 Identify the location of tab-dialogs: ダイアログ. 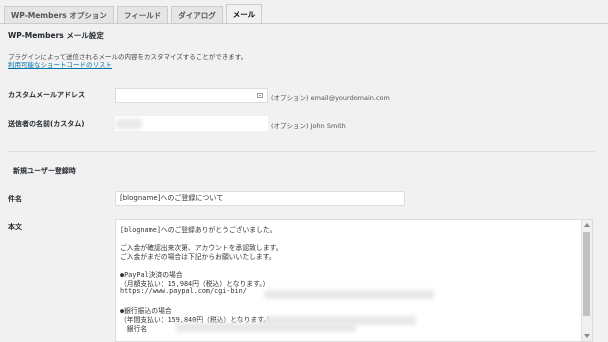
(197, 14).